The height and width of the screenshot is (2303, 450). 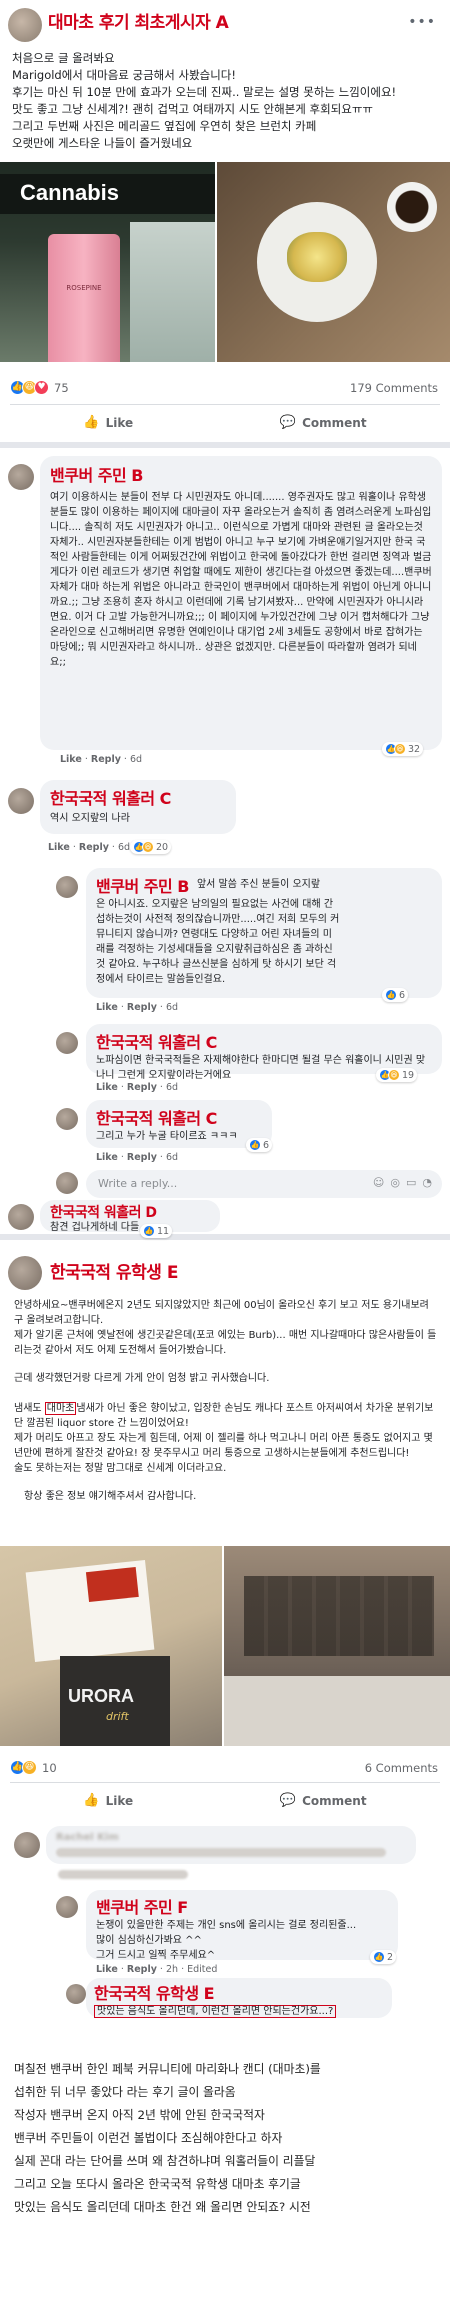 I want to click on comment-meta: Like · Reply · 6d, so click(x=101, y=759).